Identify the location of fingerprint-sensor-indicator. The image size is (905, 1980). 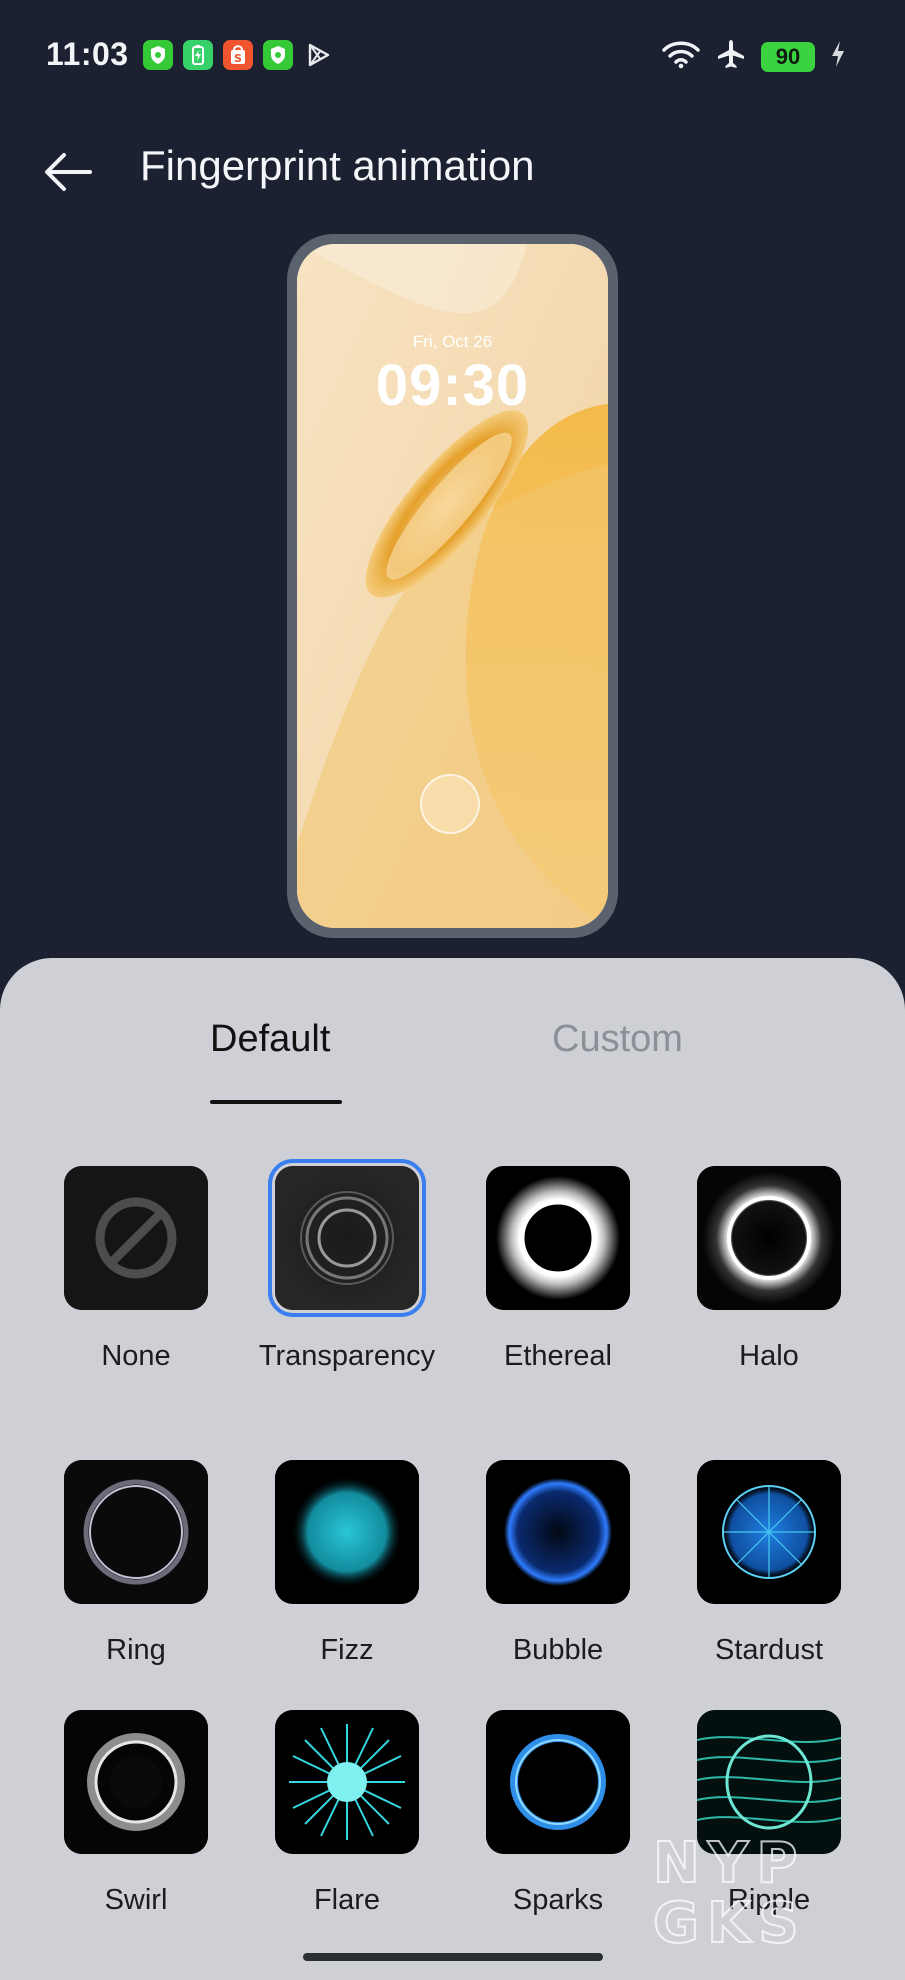
(450, 804).